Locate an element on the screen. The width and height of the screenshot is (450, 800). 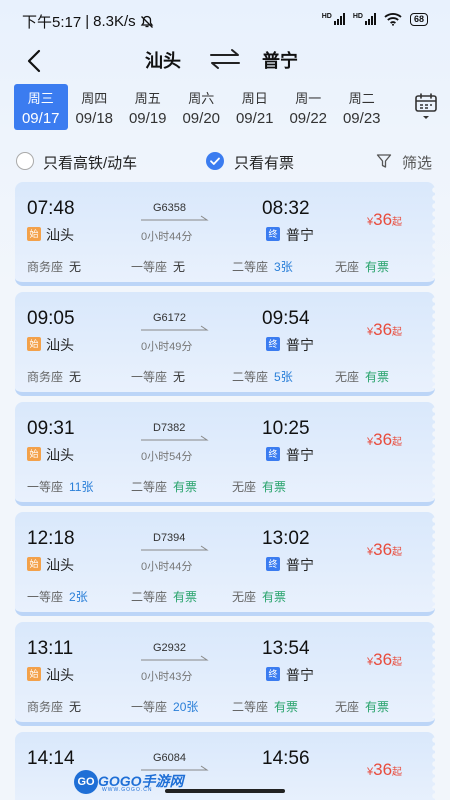
date-tab: 周二 09/23 is located at coordinates (362, 107).